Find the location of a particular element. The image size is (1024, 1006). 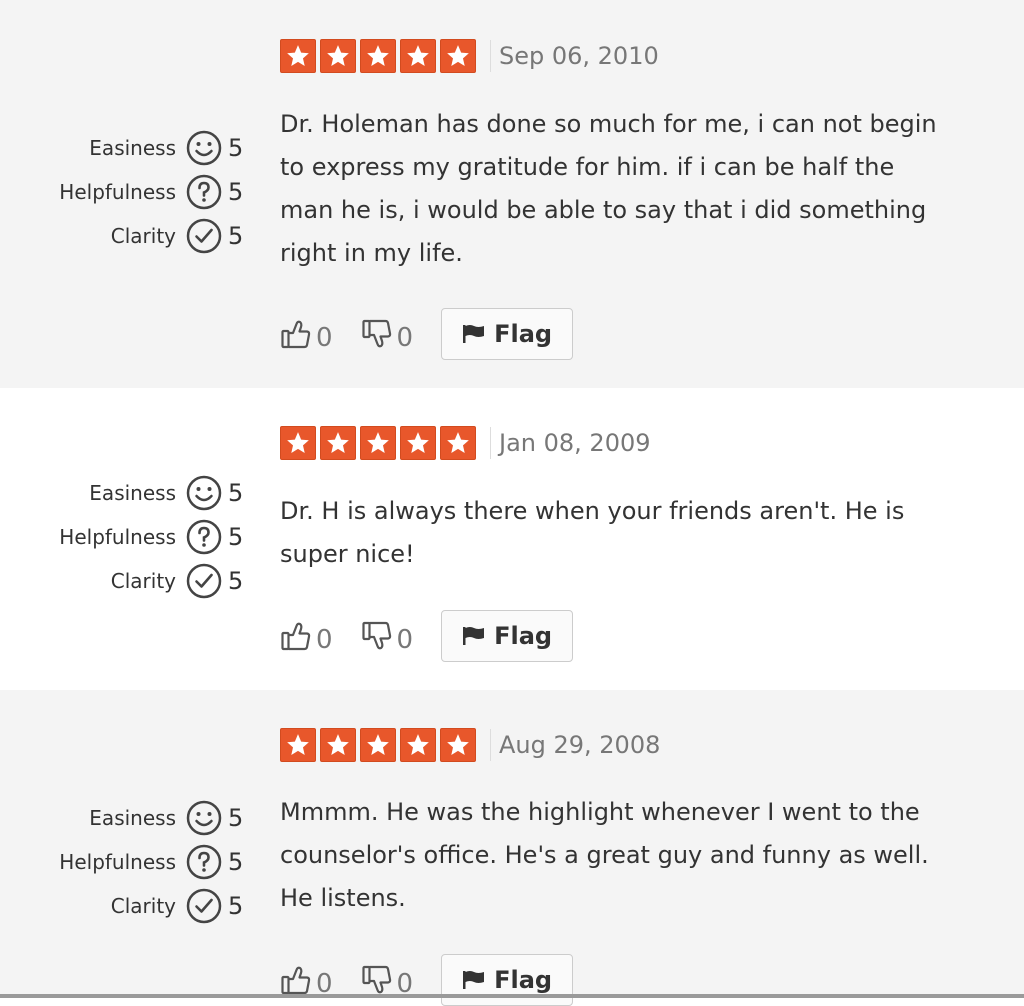

comment-line: He listens. is located at coordinates (343, 898).